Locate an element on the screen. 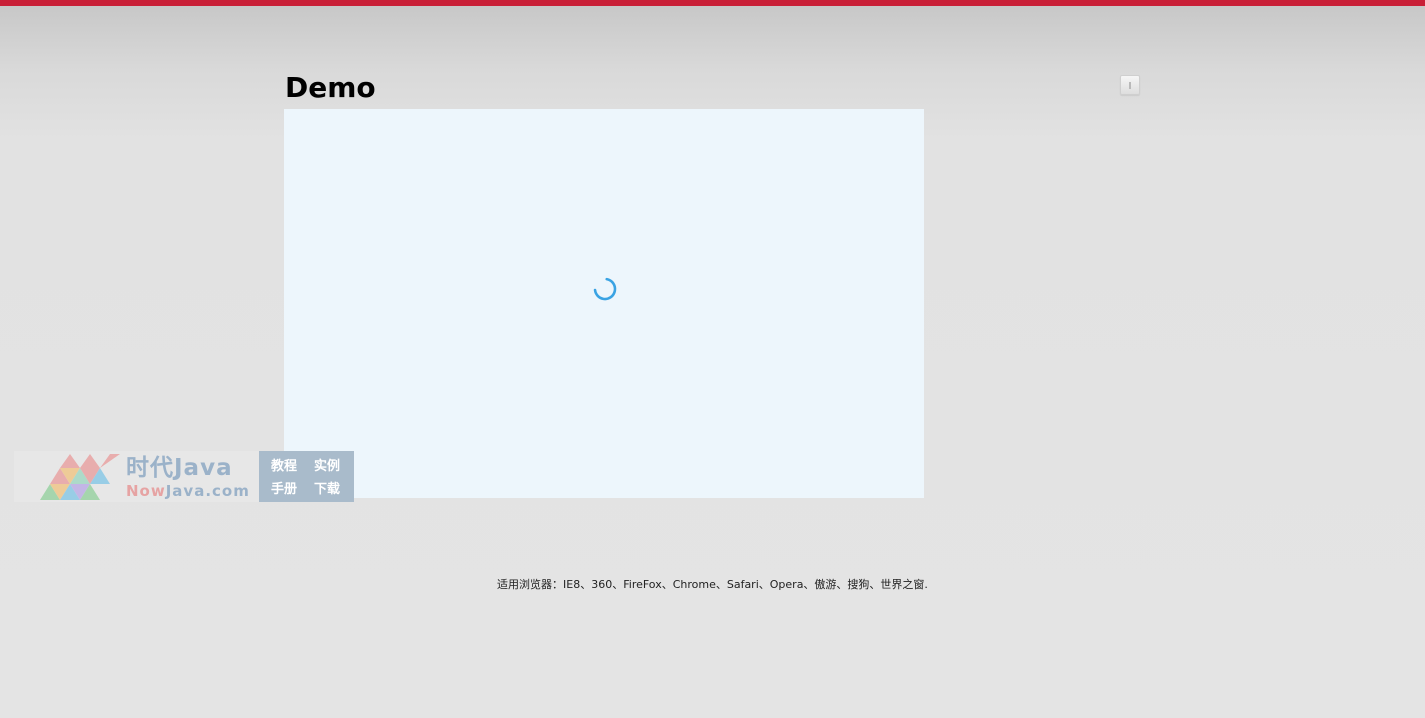 Image resolution: width=1425 pixels, height=718 pixels. watermark-link-examples: 实例 is located at coordinates (327, 467).